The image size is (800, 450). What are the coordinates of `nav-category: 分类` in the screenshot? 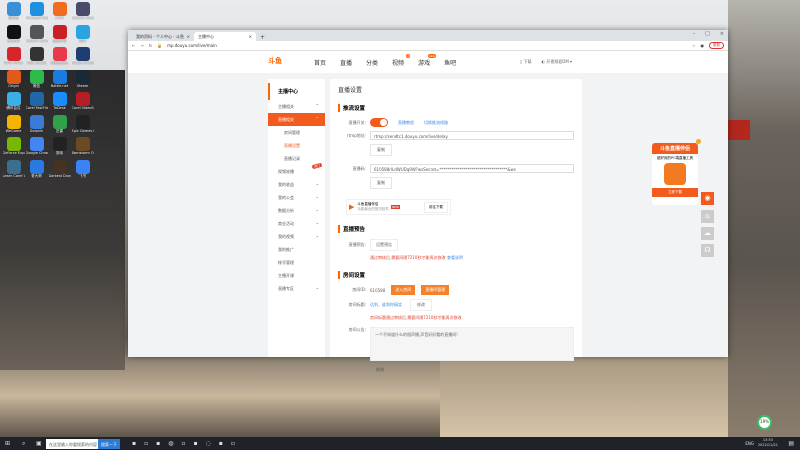 It's located at (372, 62).